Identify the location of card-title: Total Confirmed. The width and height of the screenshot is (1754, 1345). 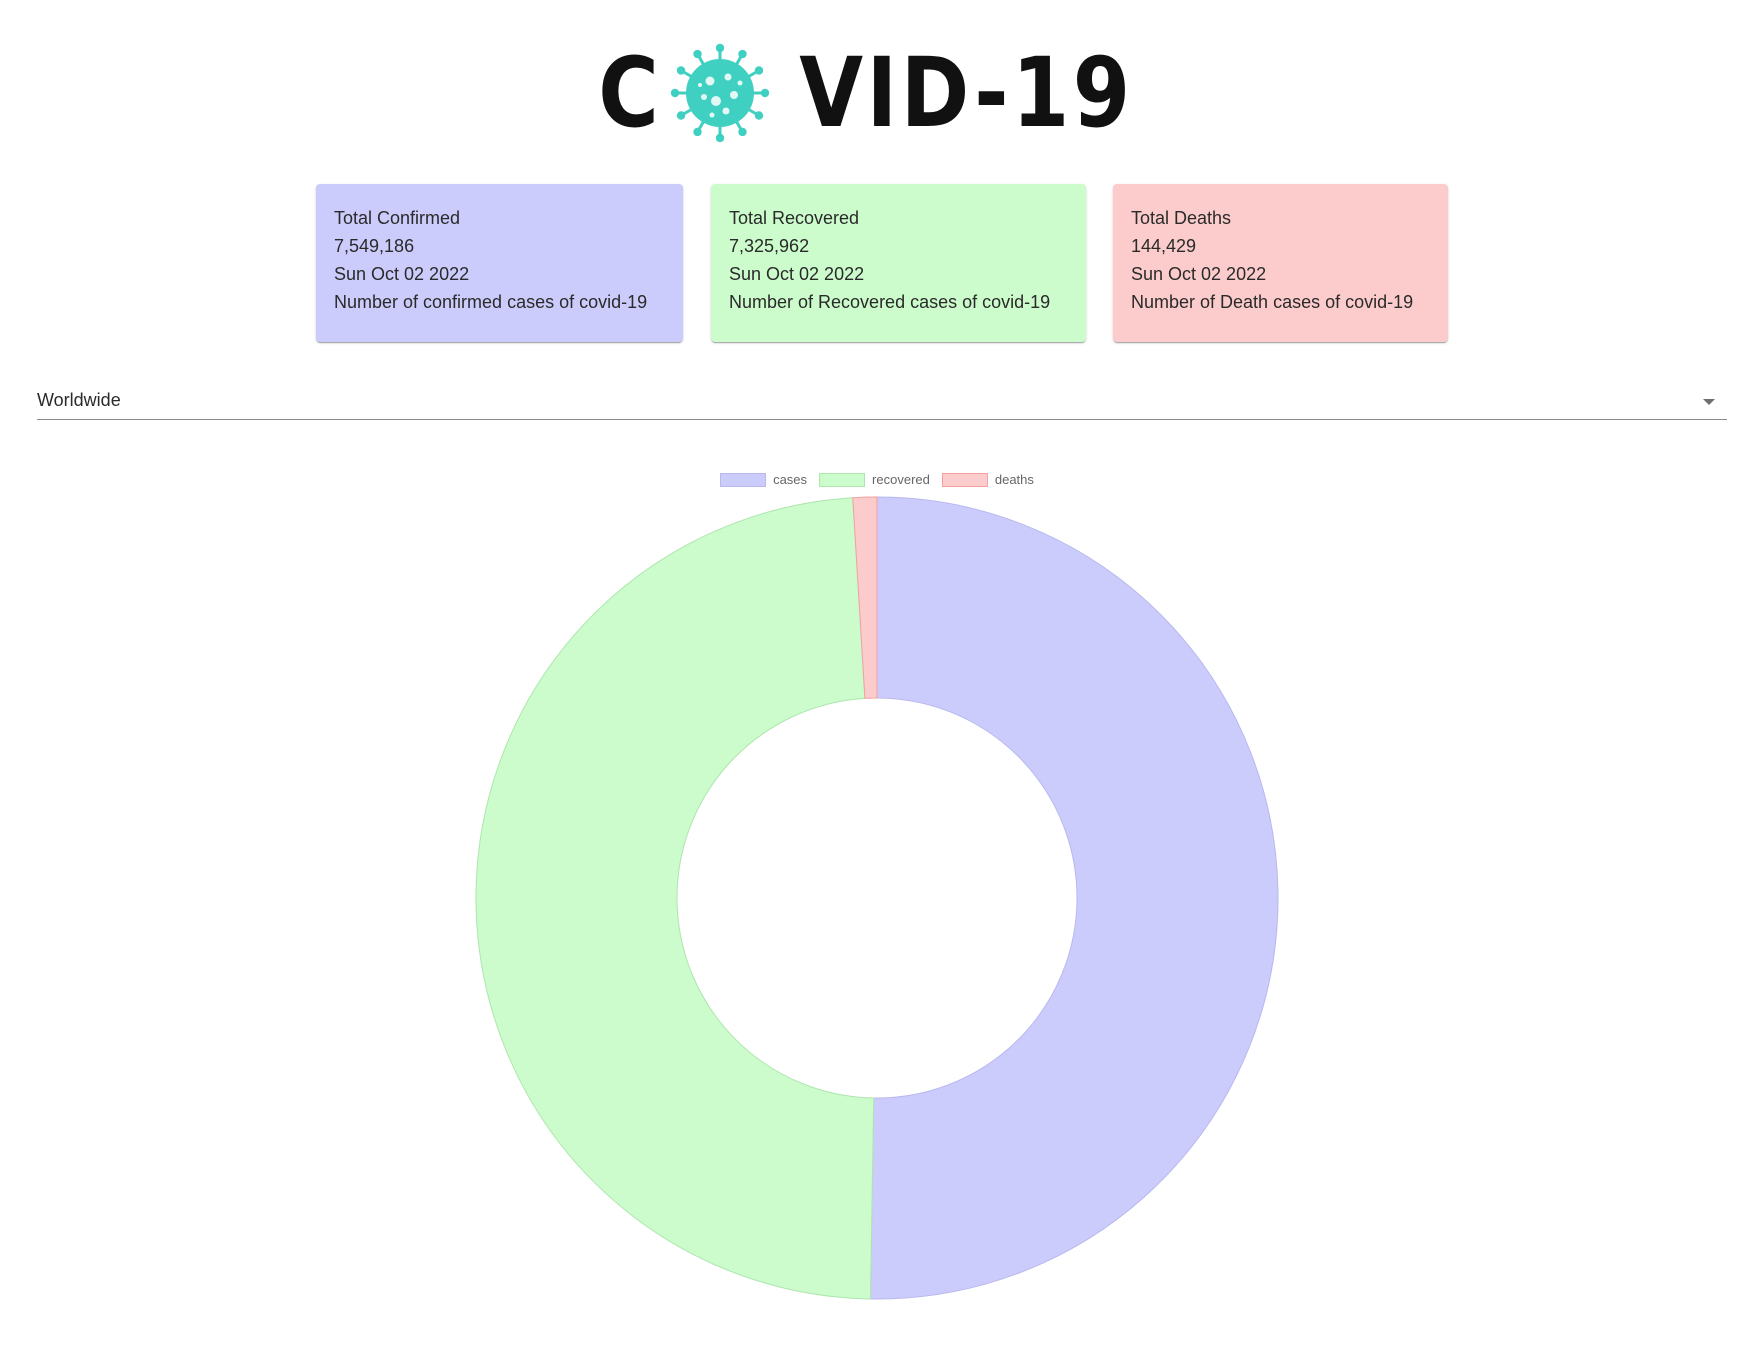
(397, 218).